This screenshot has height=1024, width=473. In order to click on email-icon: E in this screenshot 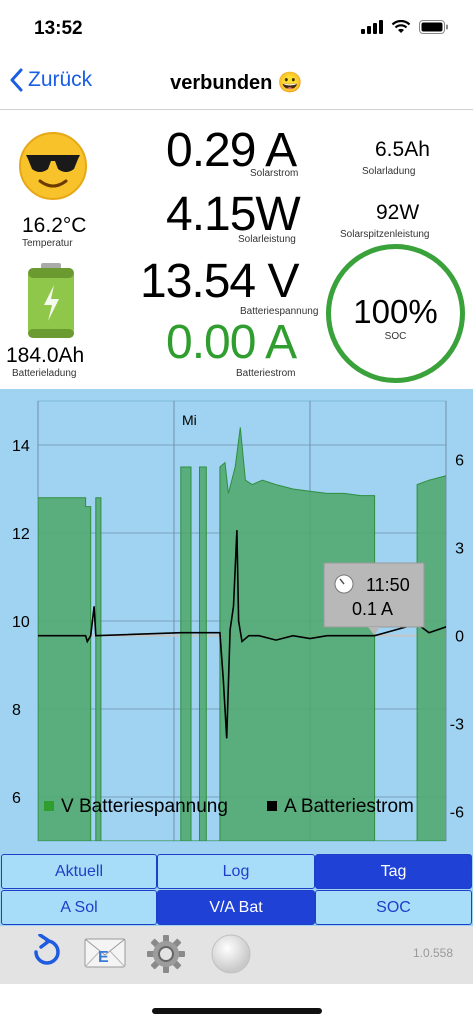, I will do `click(105, 953)`.